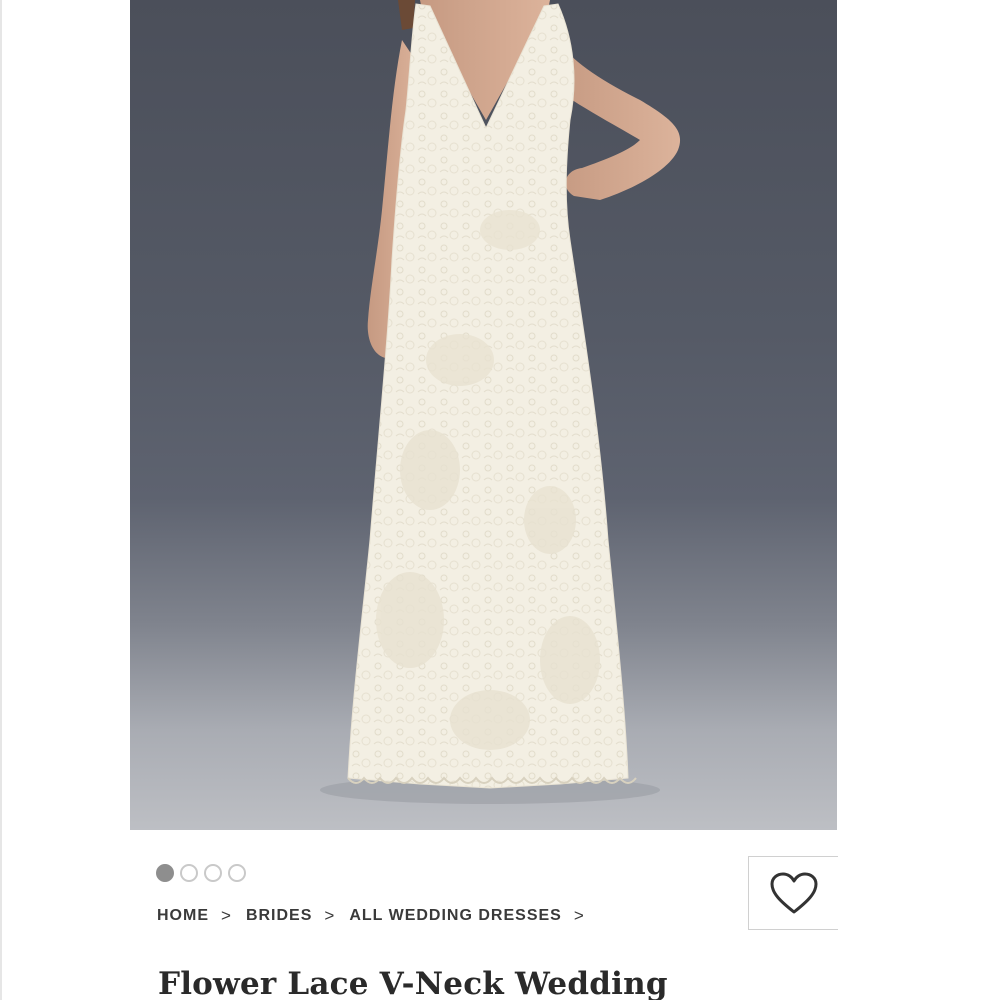  Describe the element at coordinates (201, 873) in the screenshot. I see `carousel-dots` at that location.